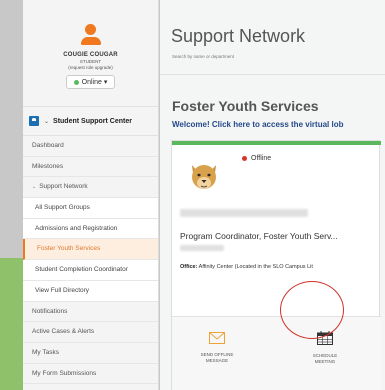 The image size is (385, 390). Describe the element at coordinates (90, 353) in the screenshot. I see `sidebar-item-my-tasks: My Tasks` at that location.